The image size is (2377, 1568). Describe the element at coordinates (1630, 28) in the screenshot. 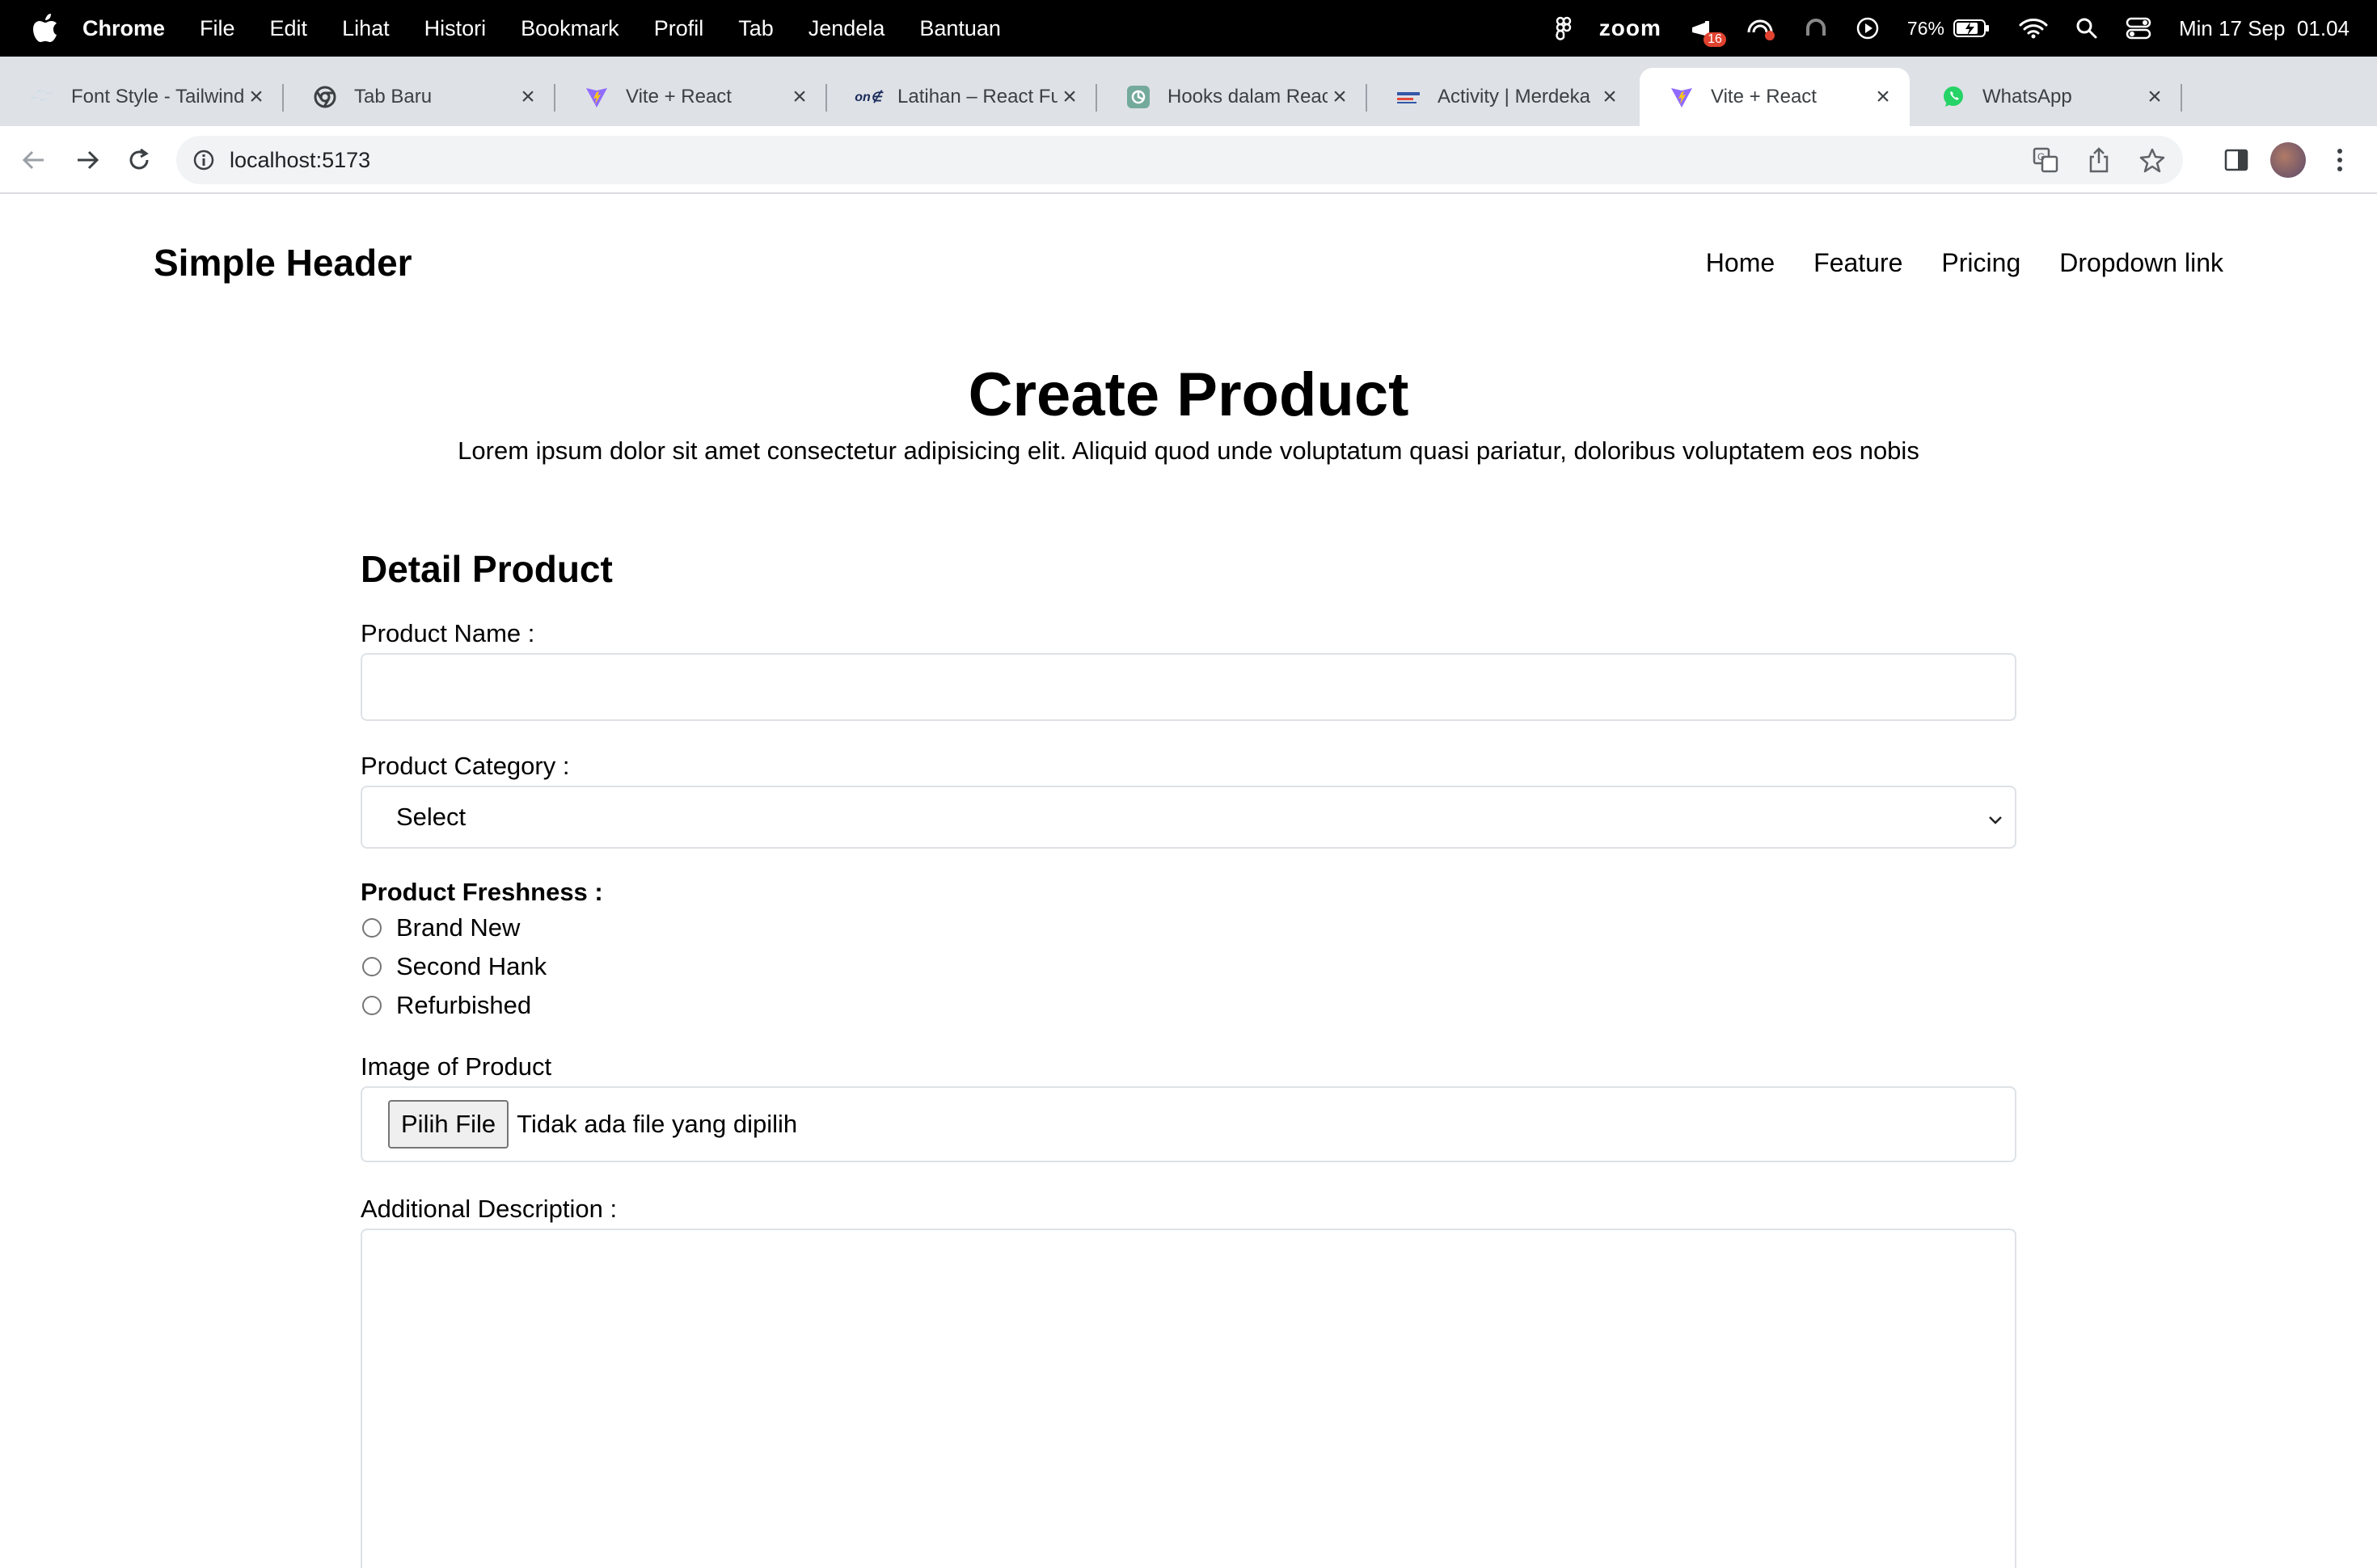

I see `zoom-status-label: zoom` at that location.